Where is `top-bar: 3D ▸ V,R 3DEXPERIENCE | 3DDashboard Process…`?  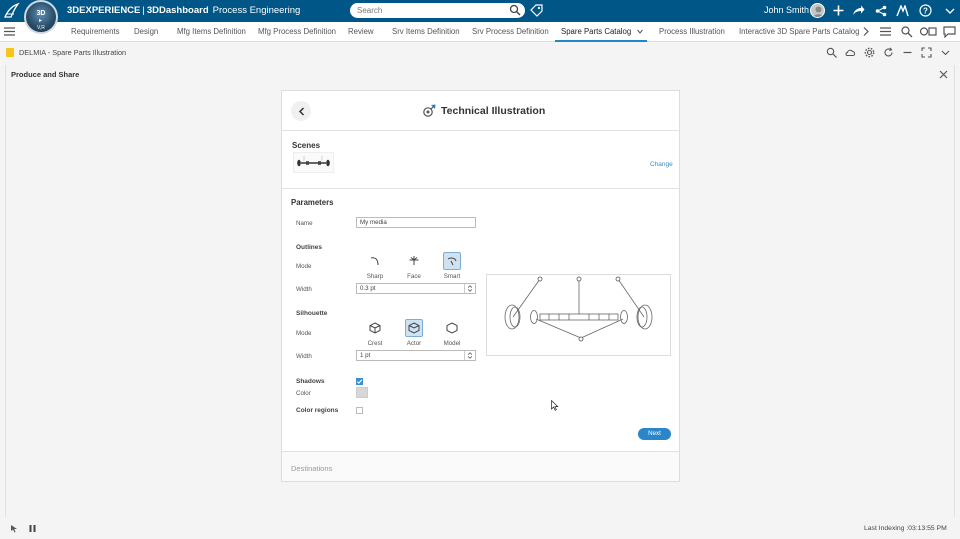 top-bar: 3D ▸ V,R 3DEXPERIENCE | 3DDashboard Process… is located at coordinates (480, 17).